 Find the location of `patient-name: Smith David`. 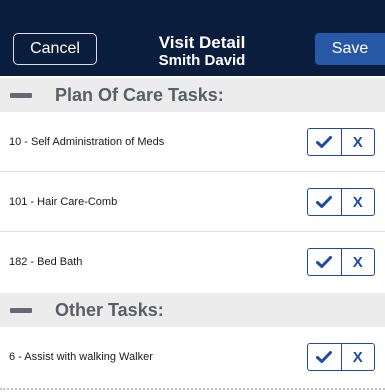

patient-name: Smith David is located at coordinates (202, 60).